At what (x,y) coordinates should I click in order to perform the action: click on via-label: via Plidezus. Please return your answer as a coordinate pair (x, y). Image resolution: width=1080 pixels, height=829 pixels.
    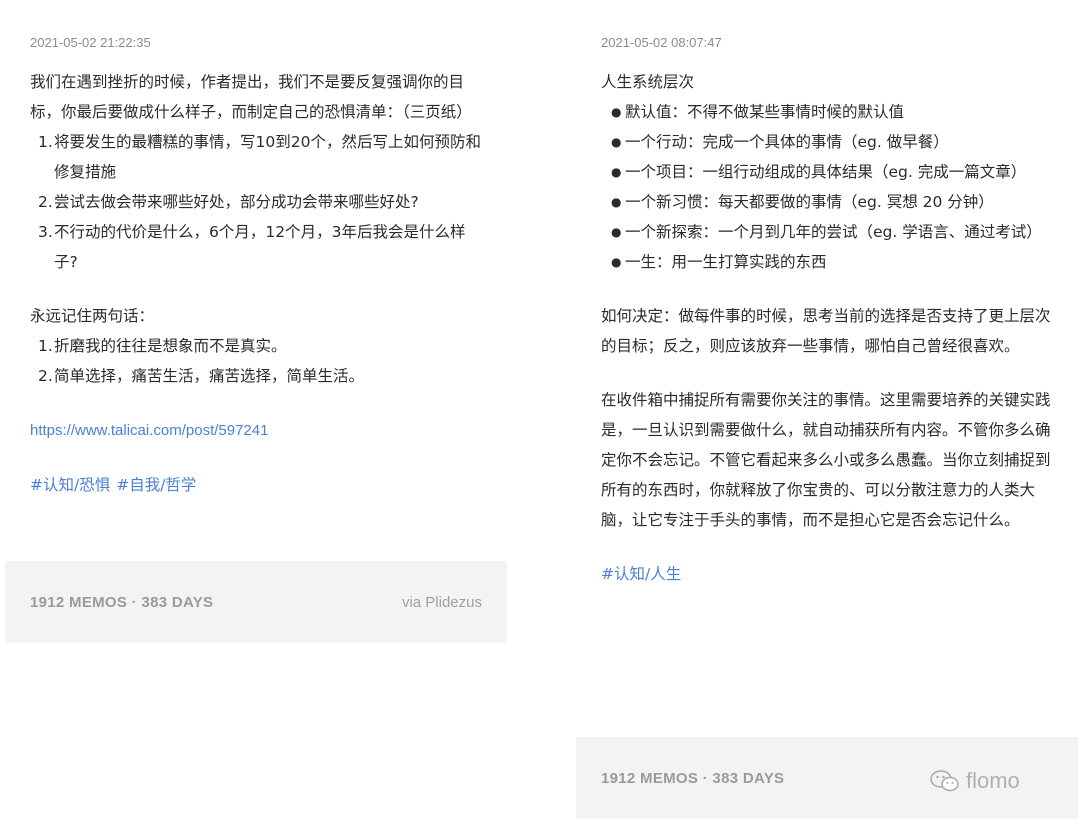
    Looking at the image, I should click on (441, 602).